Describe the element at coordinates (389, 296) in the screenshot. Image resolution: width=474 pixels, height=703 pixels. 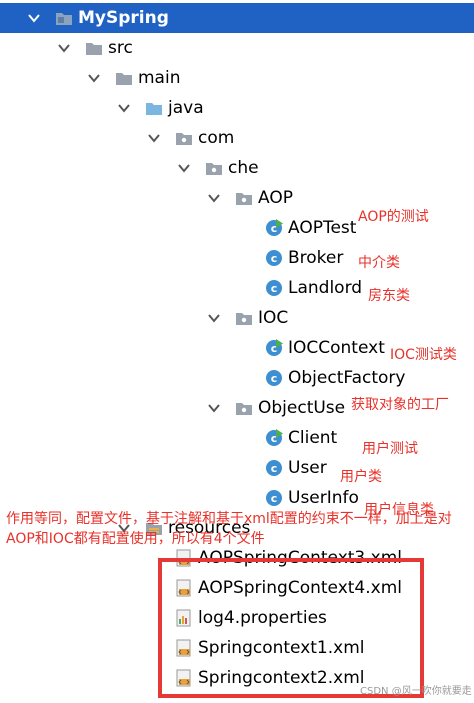
I see `annotation-landlord: 房东类` at that location.